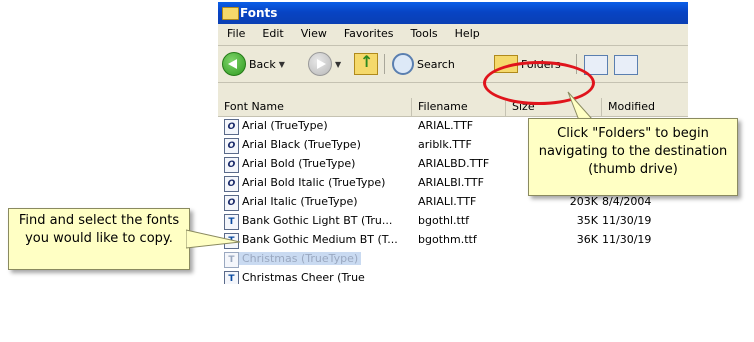 Image resolution: width=754 pixels, height=342 pixels. I want to click on col-modified: Modified, so click(645, 107).